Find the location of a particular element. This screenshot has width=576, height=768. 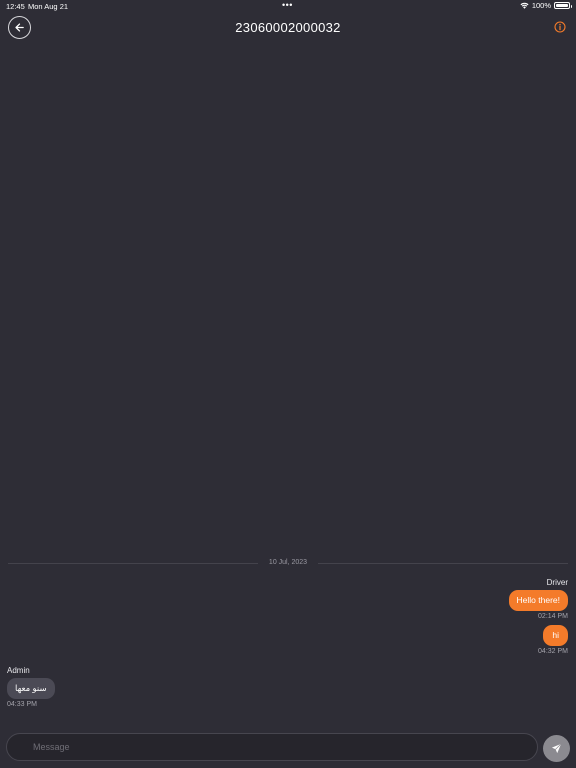

status-time: 12:45 is located at coordinates (15, 6).